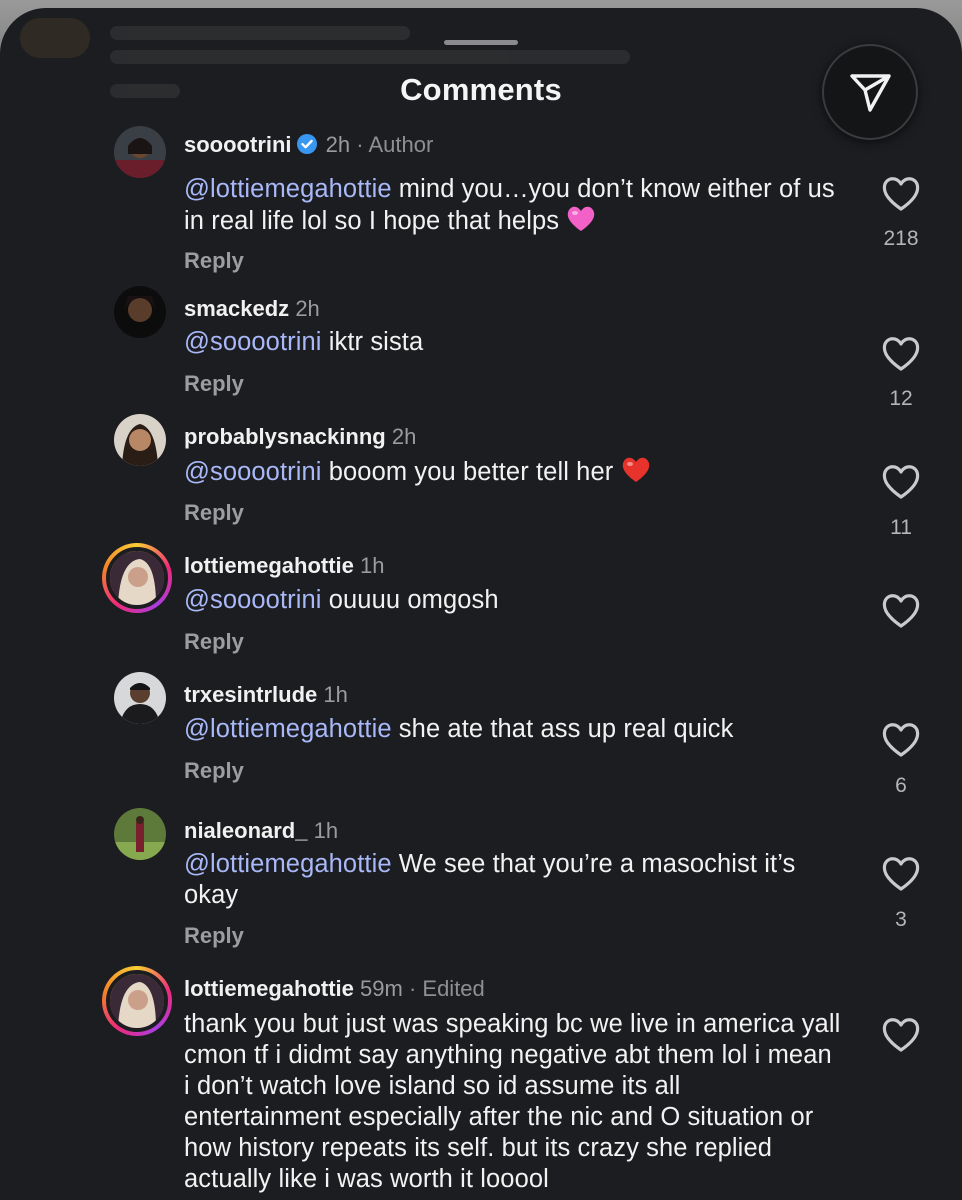 This screenshot has width=962, height=1200. Describe the element at coordinates (901, 785) in the screenshot. I see `like-count: 6` at that location.